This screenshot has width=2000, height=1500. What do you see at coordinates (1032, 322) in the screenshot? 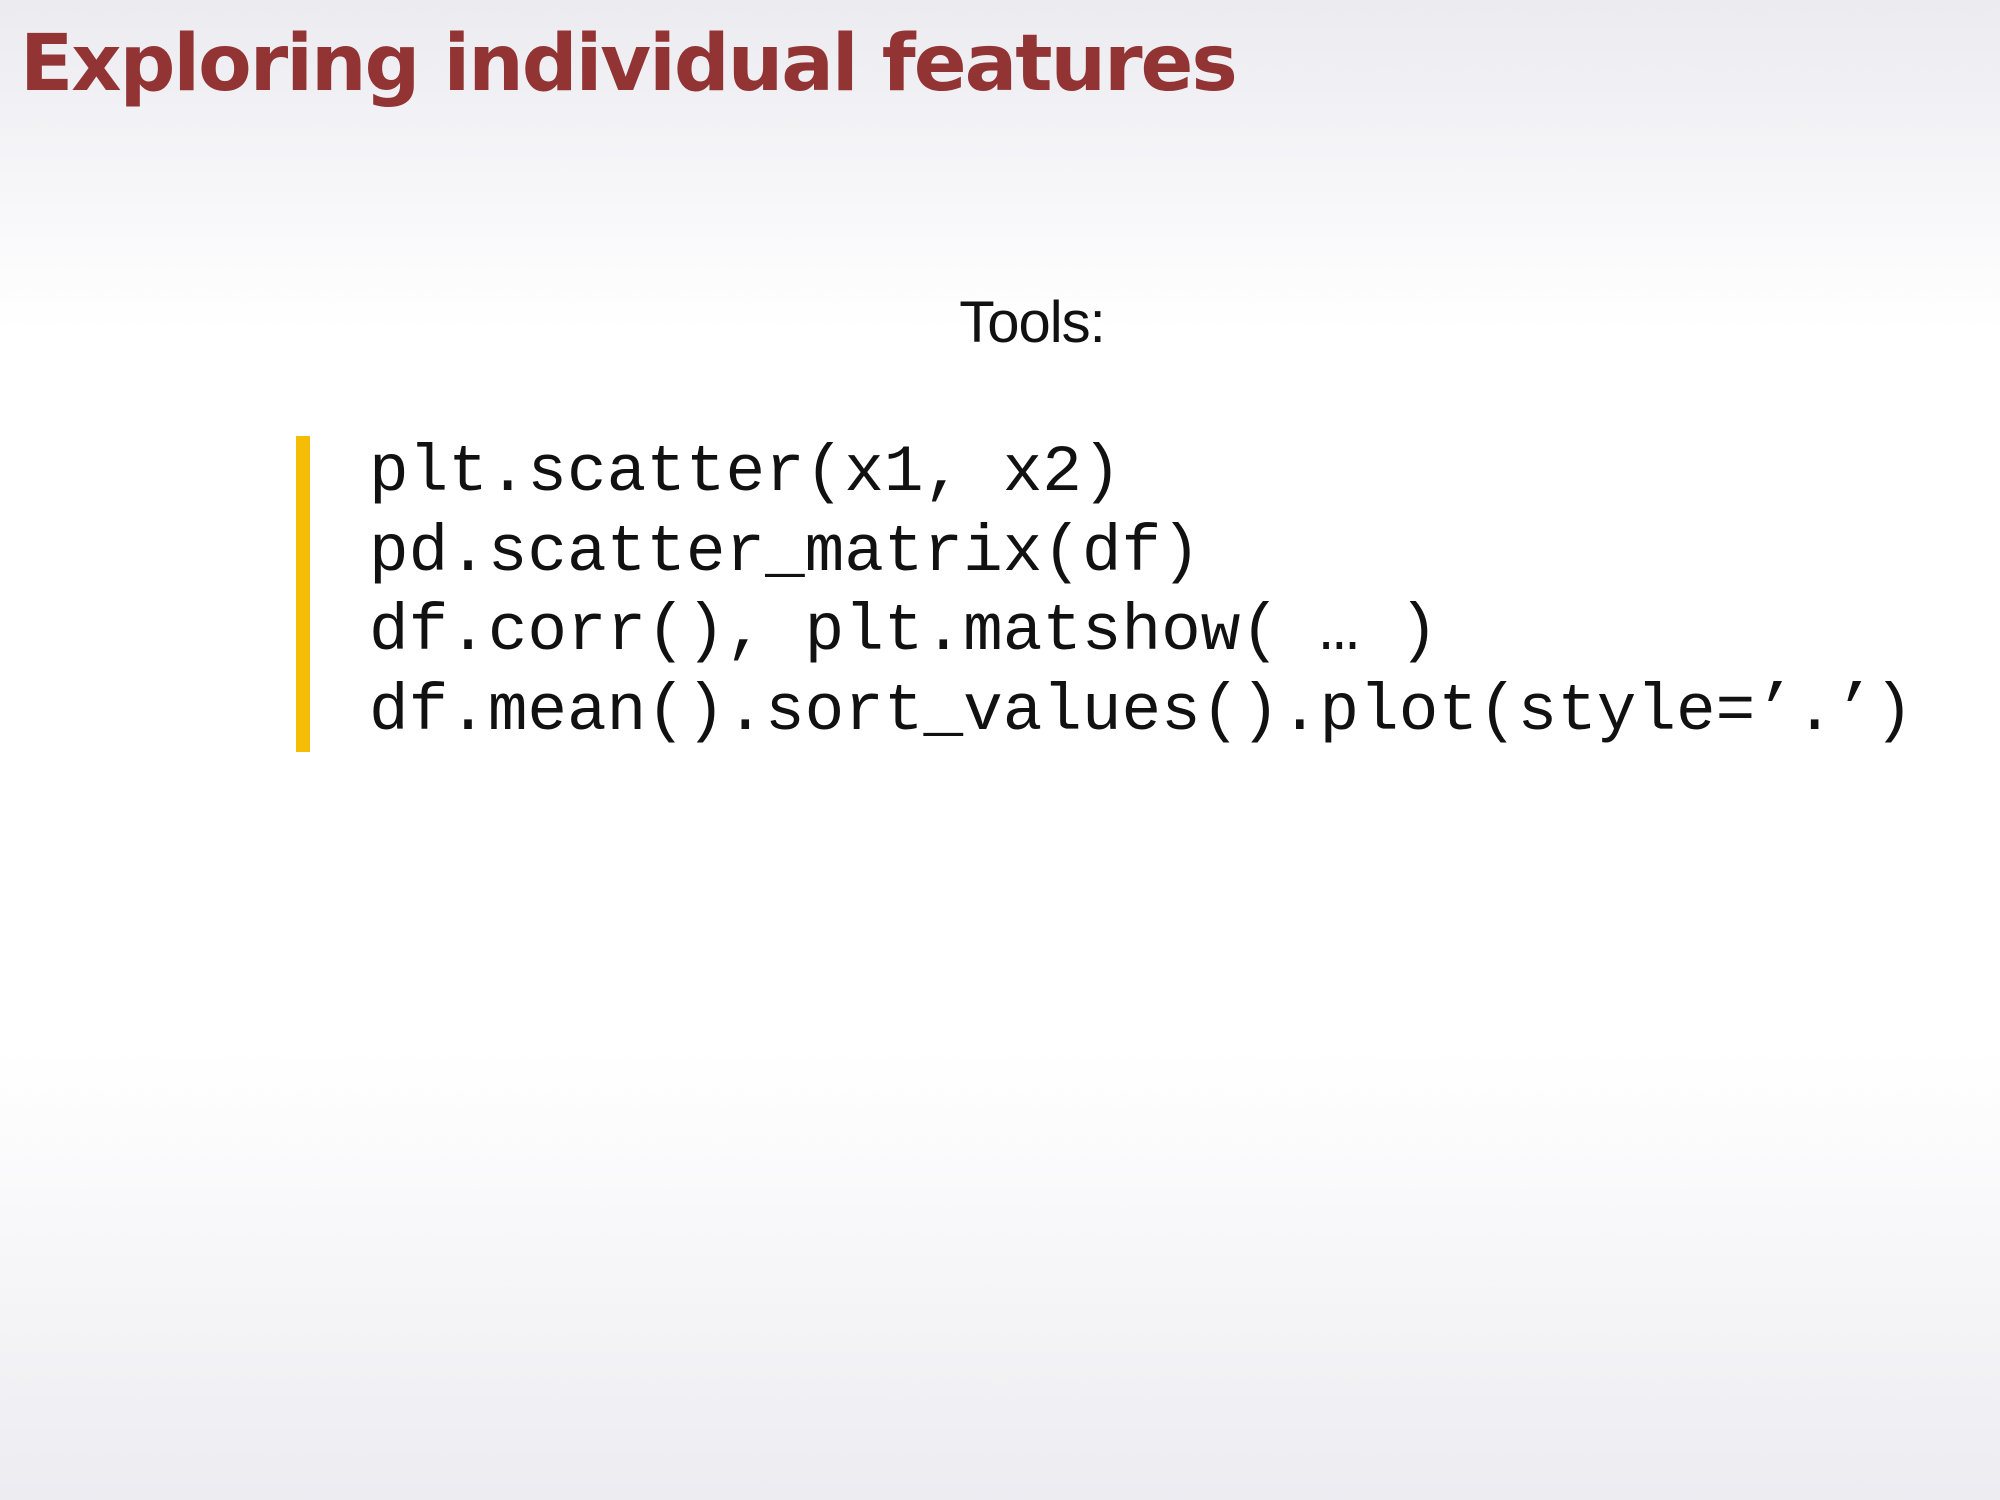
I see `tools-heading: Tools:` at bounding box center [1032, 322].